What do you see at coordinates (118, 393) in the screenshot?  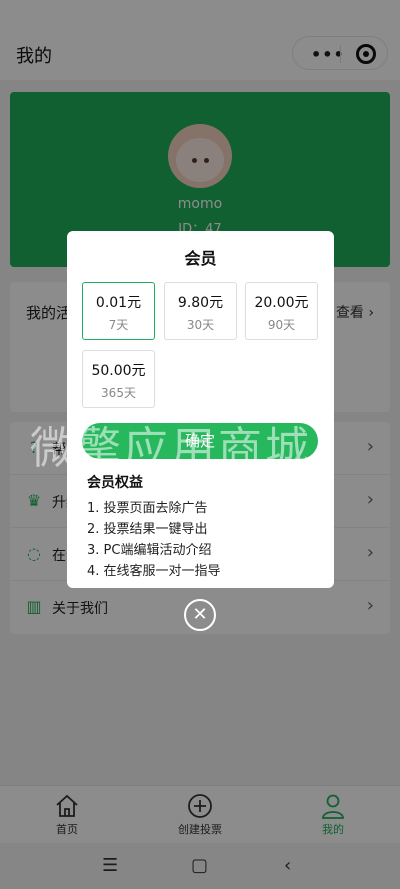 I see `plan-duration: 365天` at bounding box center [118, 393].